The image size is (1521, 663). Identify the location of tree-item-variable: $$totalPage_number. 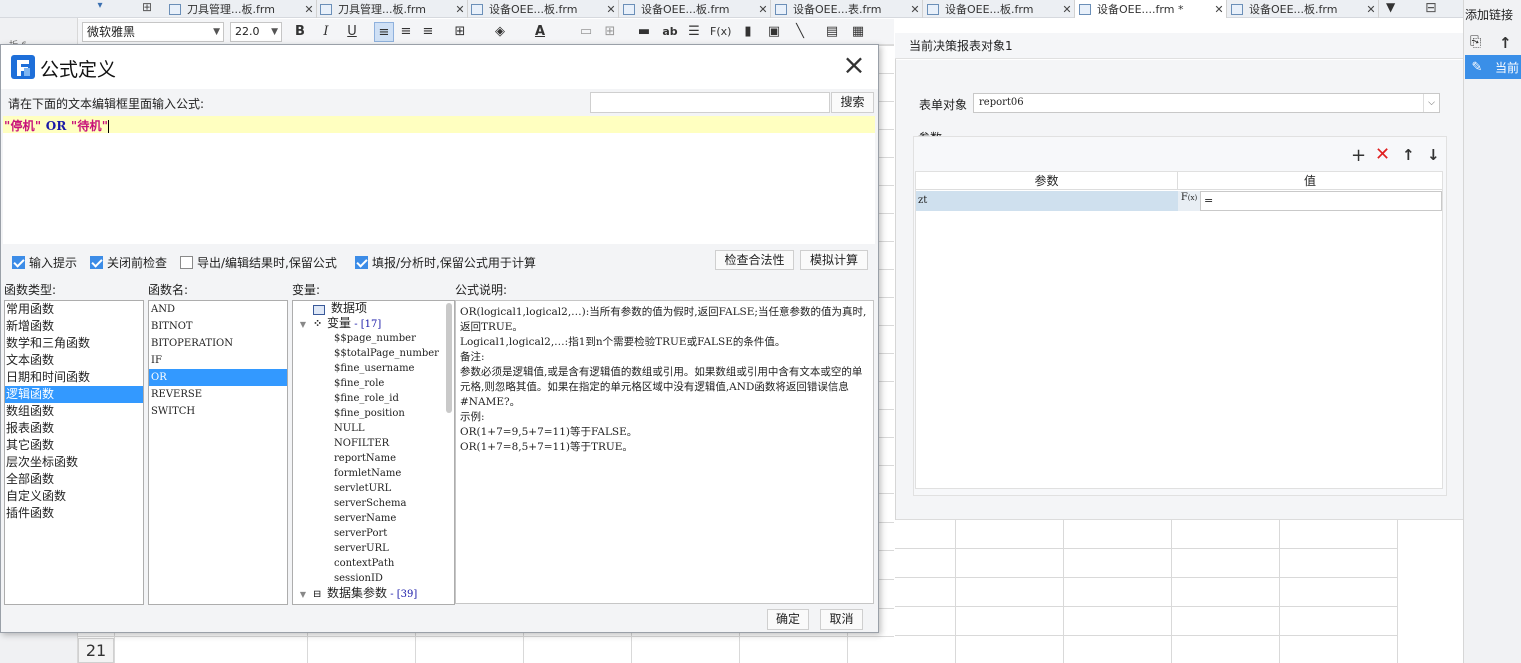
(373, 353).